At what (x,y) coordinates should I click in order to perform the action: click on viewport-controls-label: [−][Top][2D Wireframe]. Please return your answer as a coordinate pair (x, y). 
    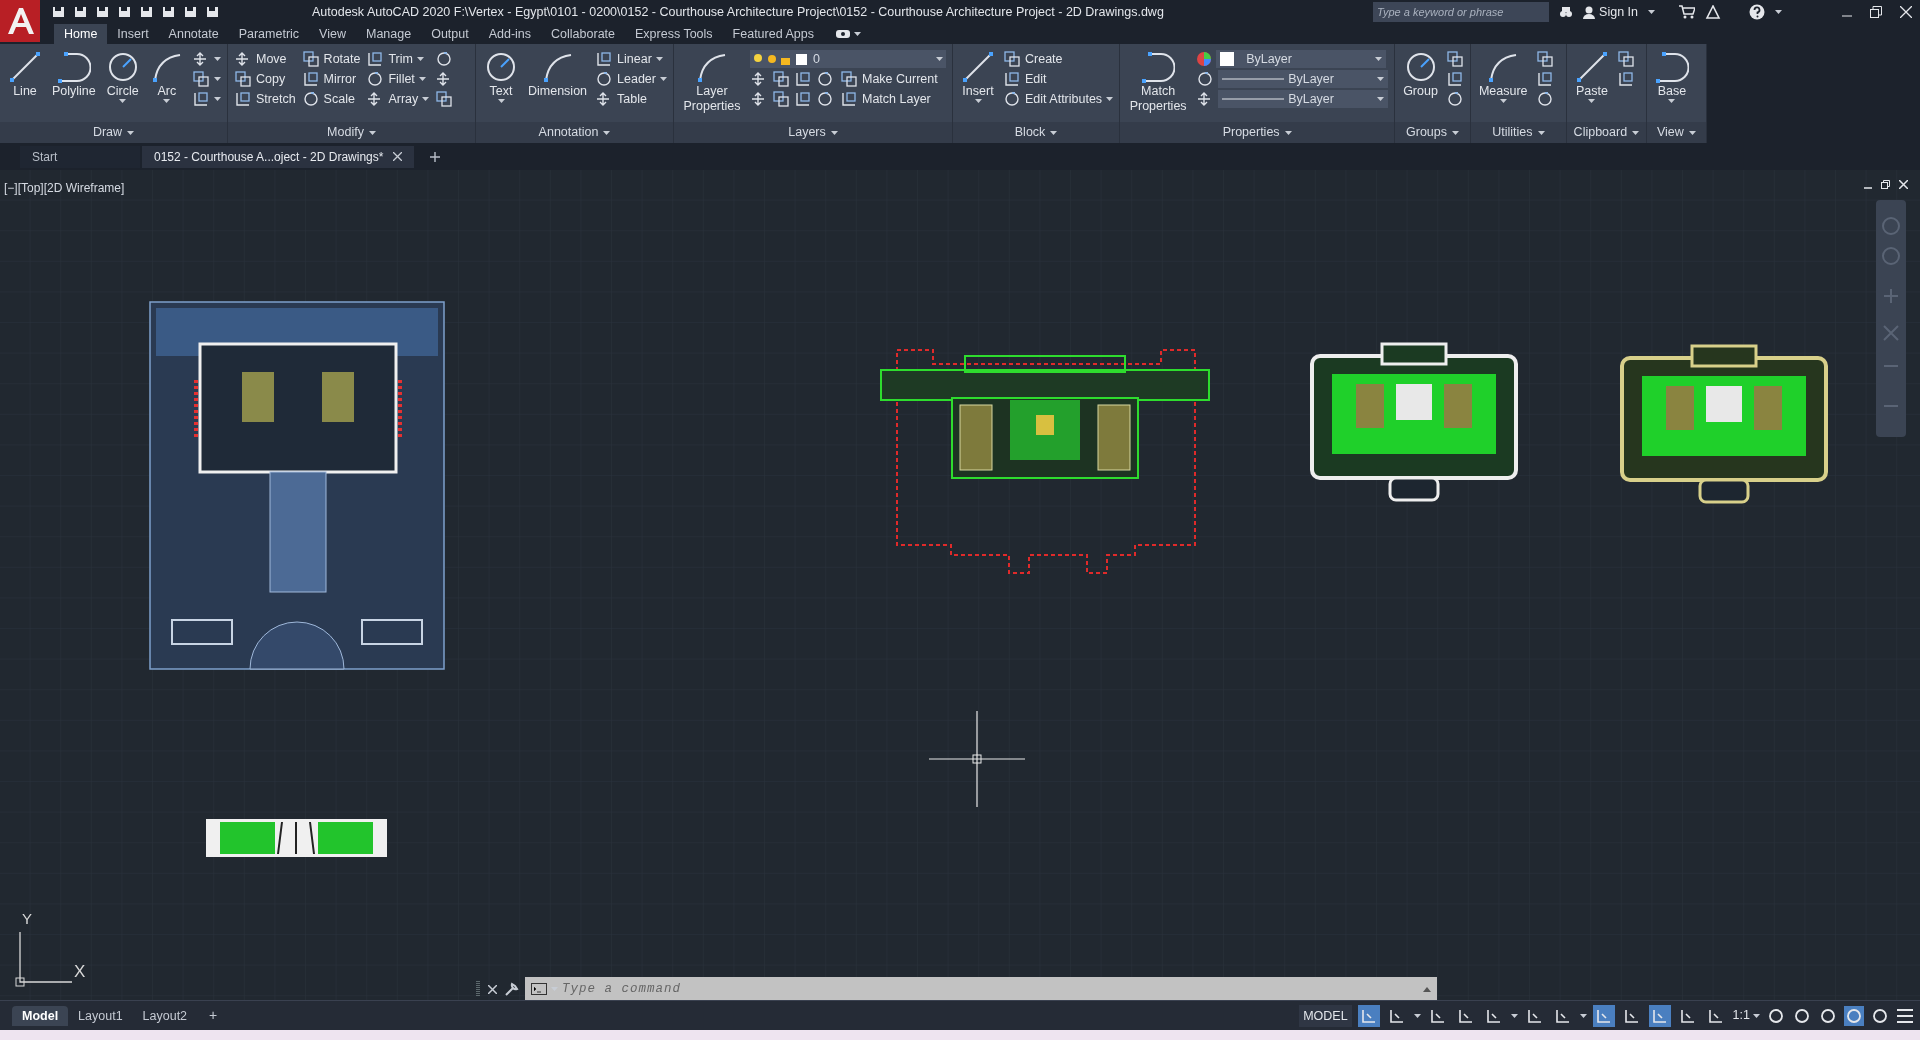
    Looking at the image, I should click on (64, 188).